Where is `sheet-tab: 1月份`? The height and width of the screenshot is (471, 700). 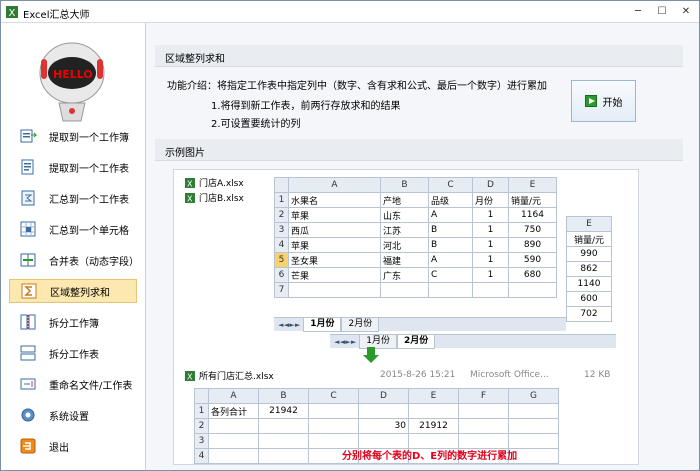
sheet-tab: 1月份 is located at coordinates (322, 324).